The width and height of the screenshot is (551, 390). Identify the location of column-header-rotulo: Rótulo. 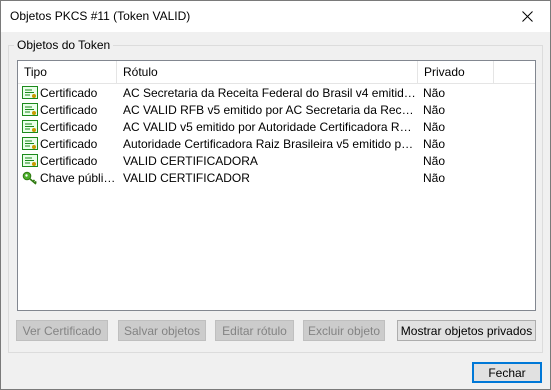
(267, 72).